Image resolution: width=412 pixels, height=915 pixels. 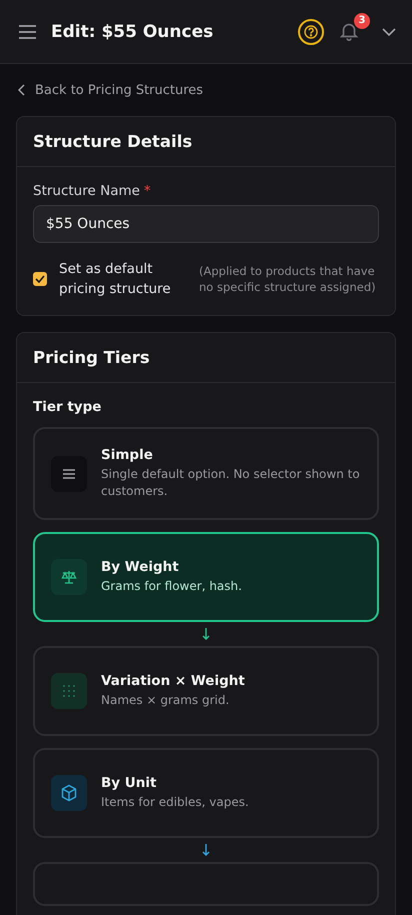 What do you see at coordinates (129, 783) in the screenshot?
I see `option-title: By Unit` at bounding box center [129, 783].